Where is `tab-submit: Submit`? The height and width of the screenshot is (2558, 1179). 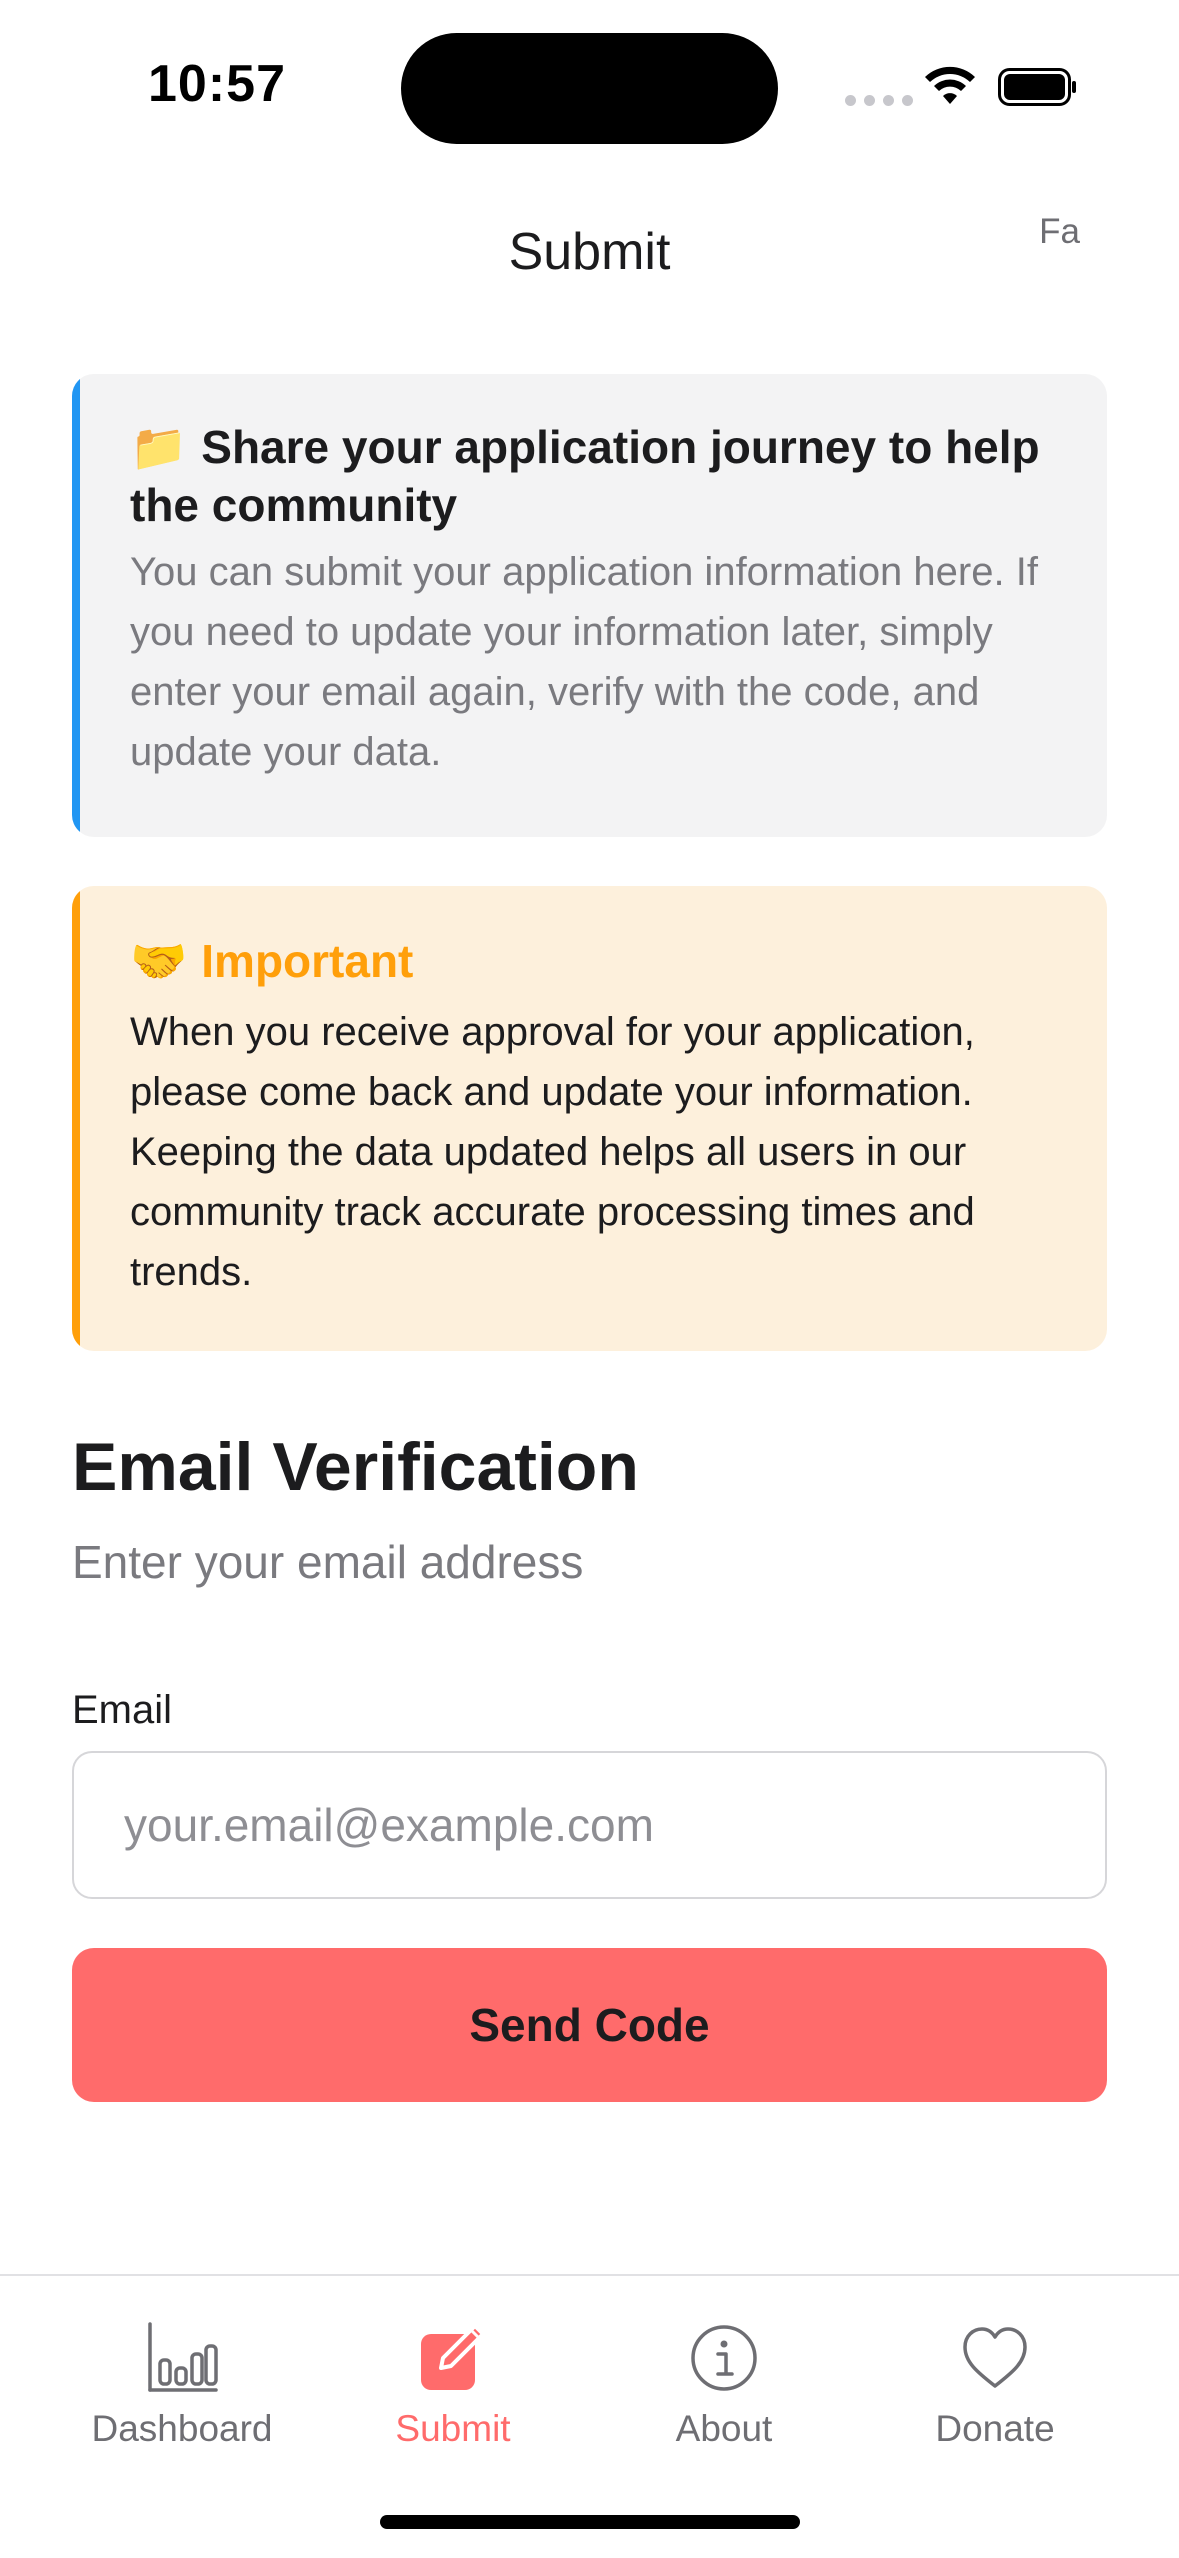
tab-submit: Submit is located at coordinates (453, 2395).